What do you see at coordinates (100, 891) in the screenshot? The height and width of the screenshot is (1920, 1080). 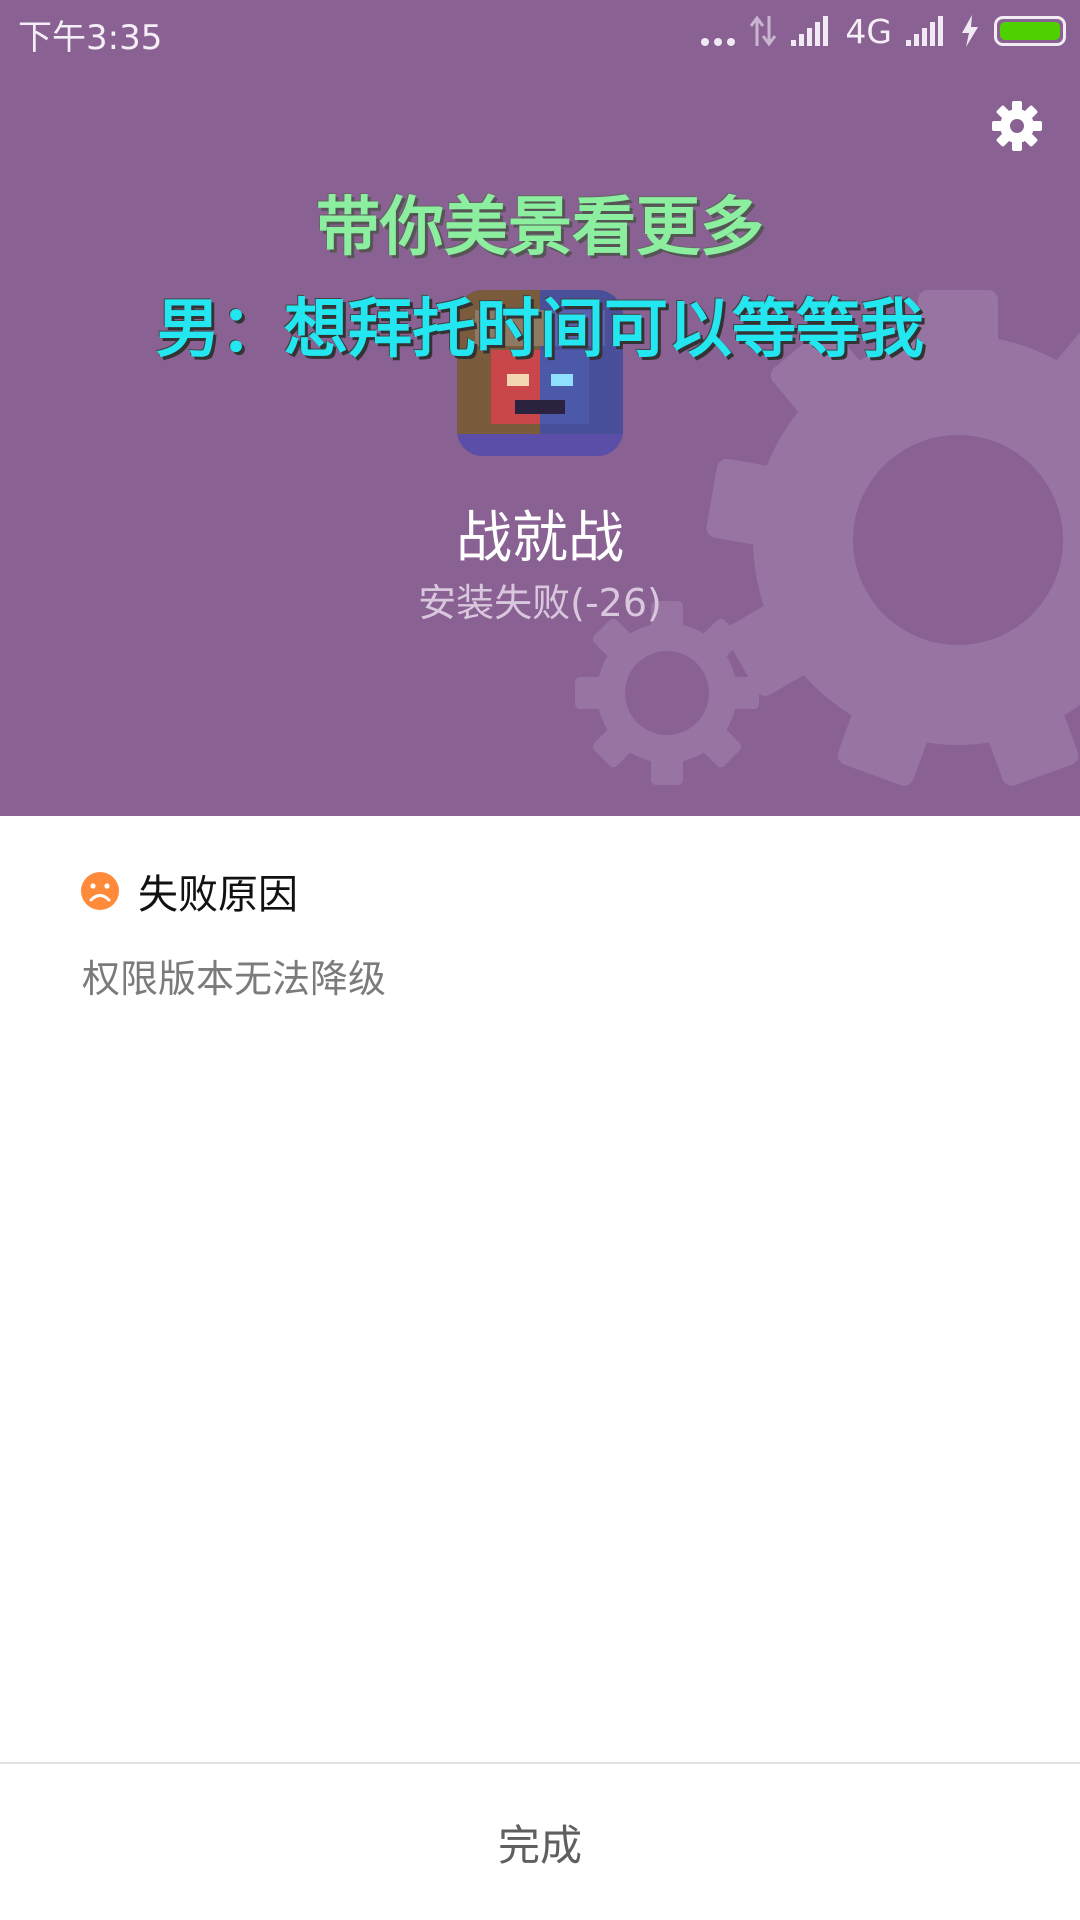 I see `sad-face-icon` at bounding box center [100, 891].